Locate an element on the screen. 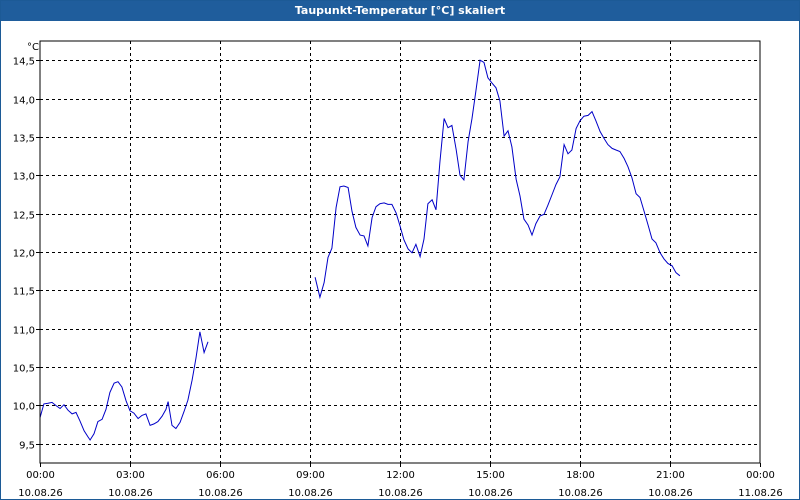 The image size is (800, 500). y-tick-label: 10,5 is located at coordinates (24, 369).